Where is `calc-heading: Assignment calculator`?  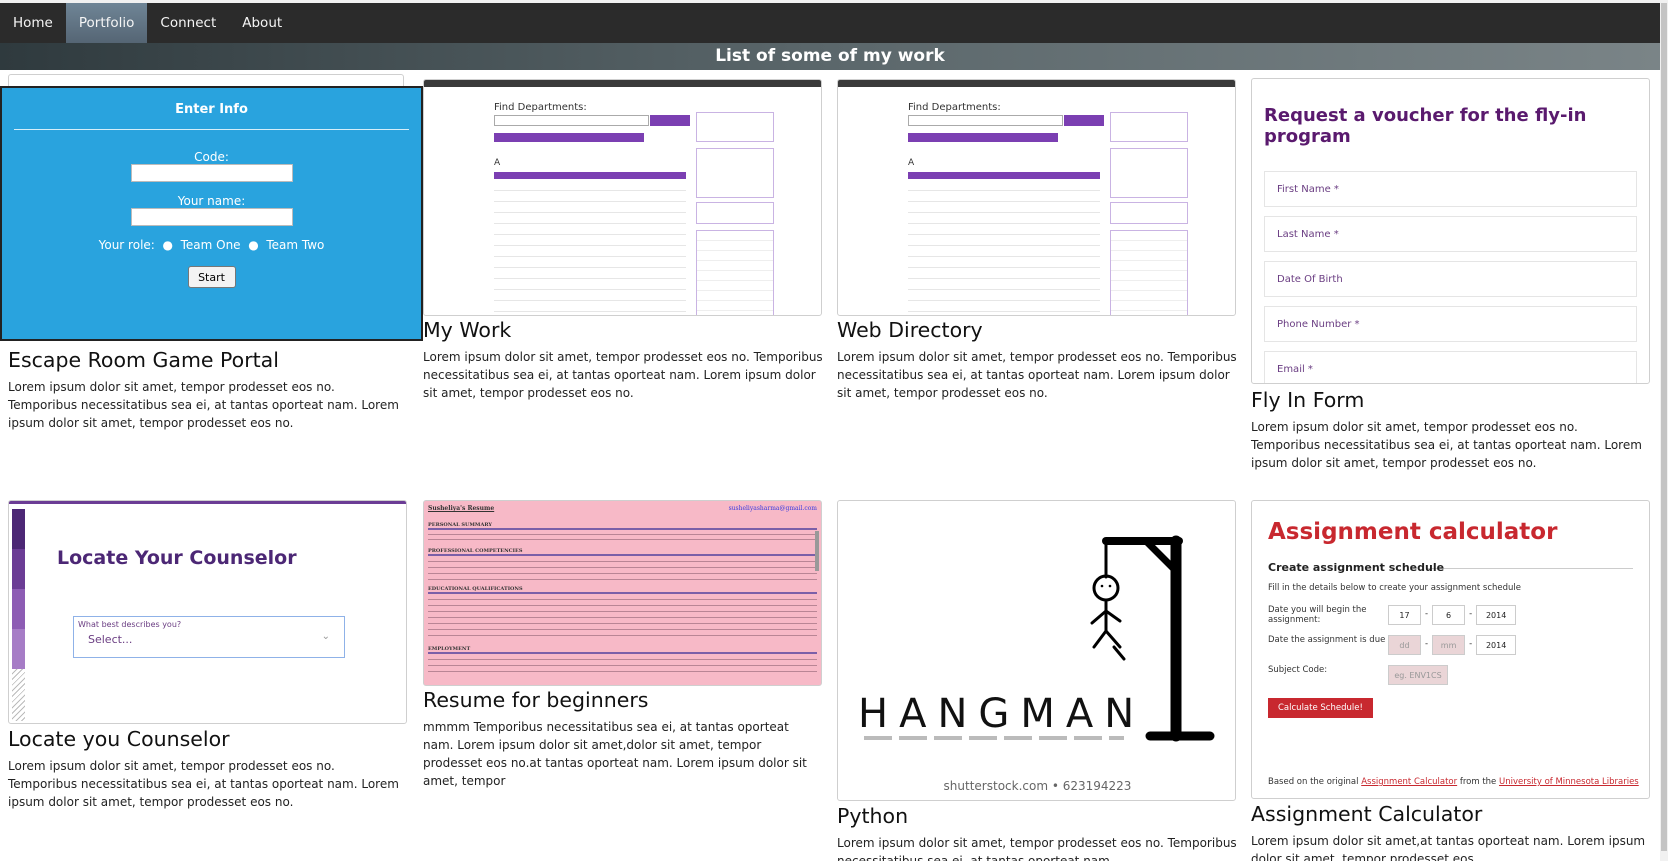 calc-heading: Assignment calculator is located at coordinates (1413, 532).